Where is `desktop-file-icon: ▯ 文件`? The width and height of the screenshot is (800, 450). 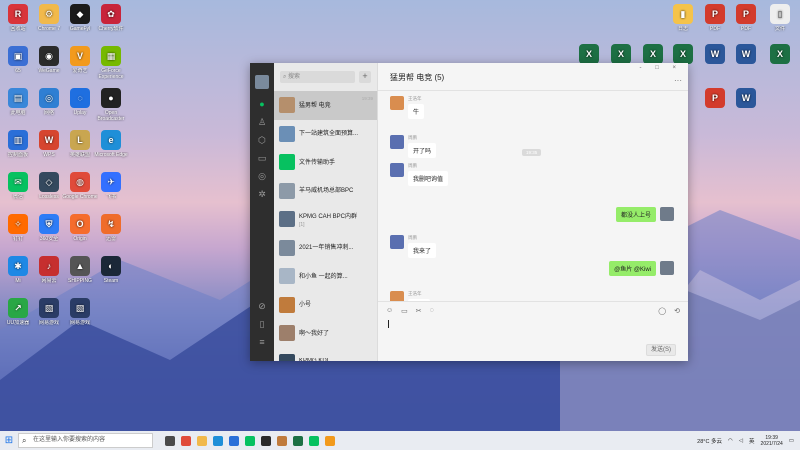
desktop-file-icon: ▯ 文件 is located at coordinates (780, 21).